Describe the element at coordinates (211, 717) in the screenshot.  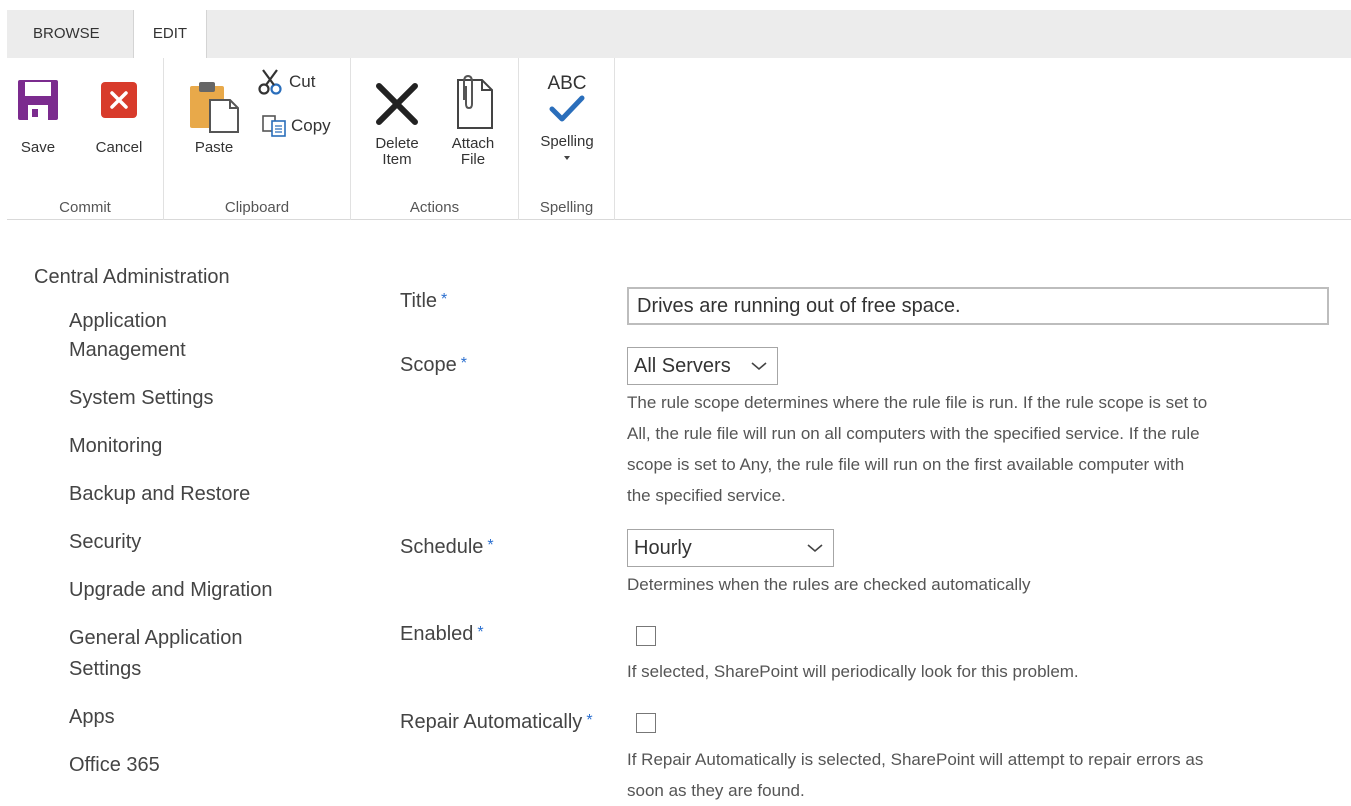
I see `nav-item-apps: Apps` at that location.